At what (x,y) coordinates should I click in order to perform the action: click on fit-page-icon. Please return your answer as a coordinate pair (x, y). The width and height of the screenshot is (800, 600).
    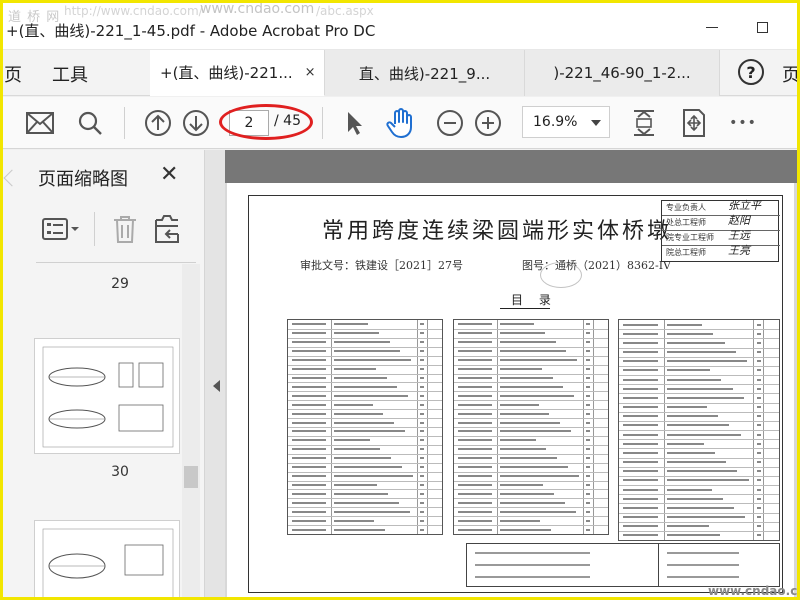
    Looking at the image, I should click on (644, 123).